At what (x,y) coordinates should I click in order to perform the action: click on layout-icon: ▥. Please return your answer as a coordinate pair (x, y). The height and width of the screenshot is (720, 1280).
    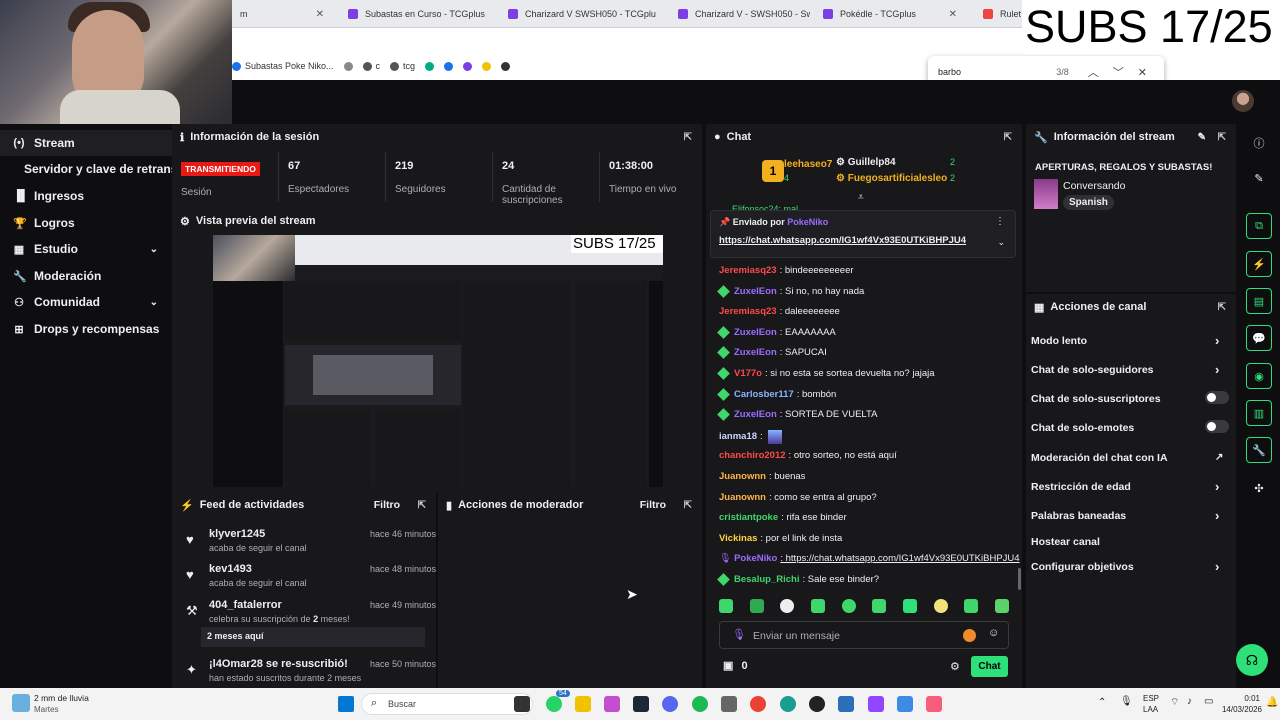
    Looking at the image, I should click on (1259, 413).